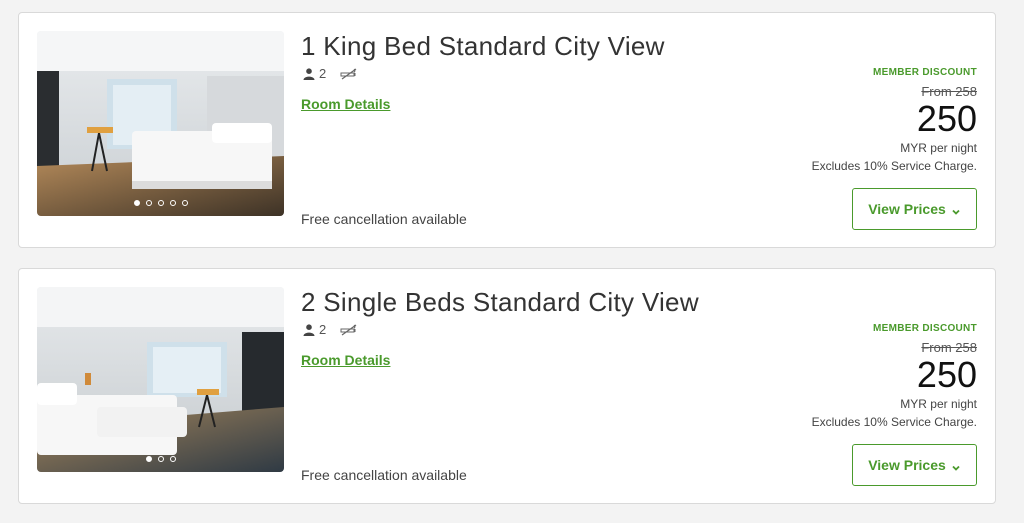  I want to click on room-title: 2 Single Beds Standard City View, so click(500, 302).